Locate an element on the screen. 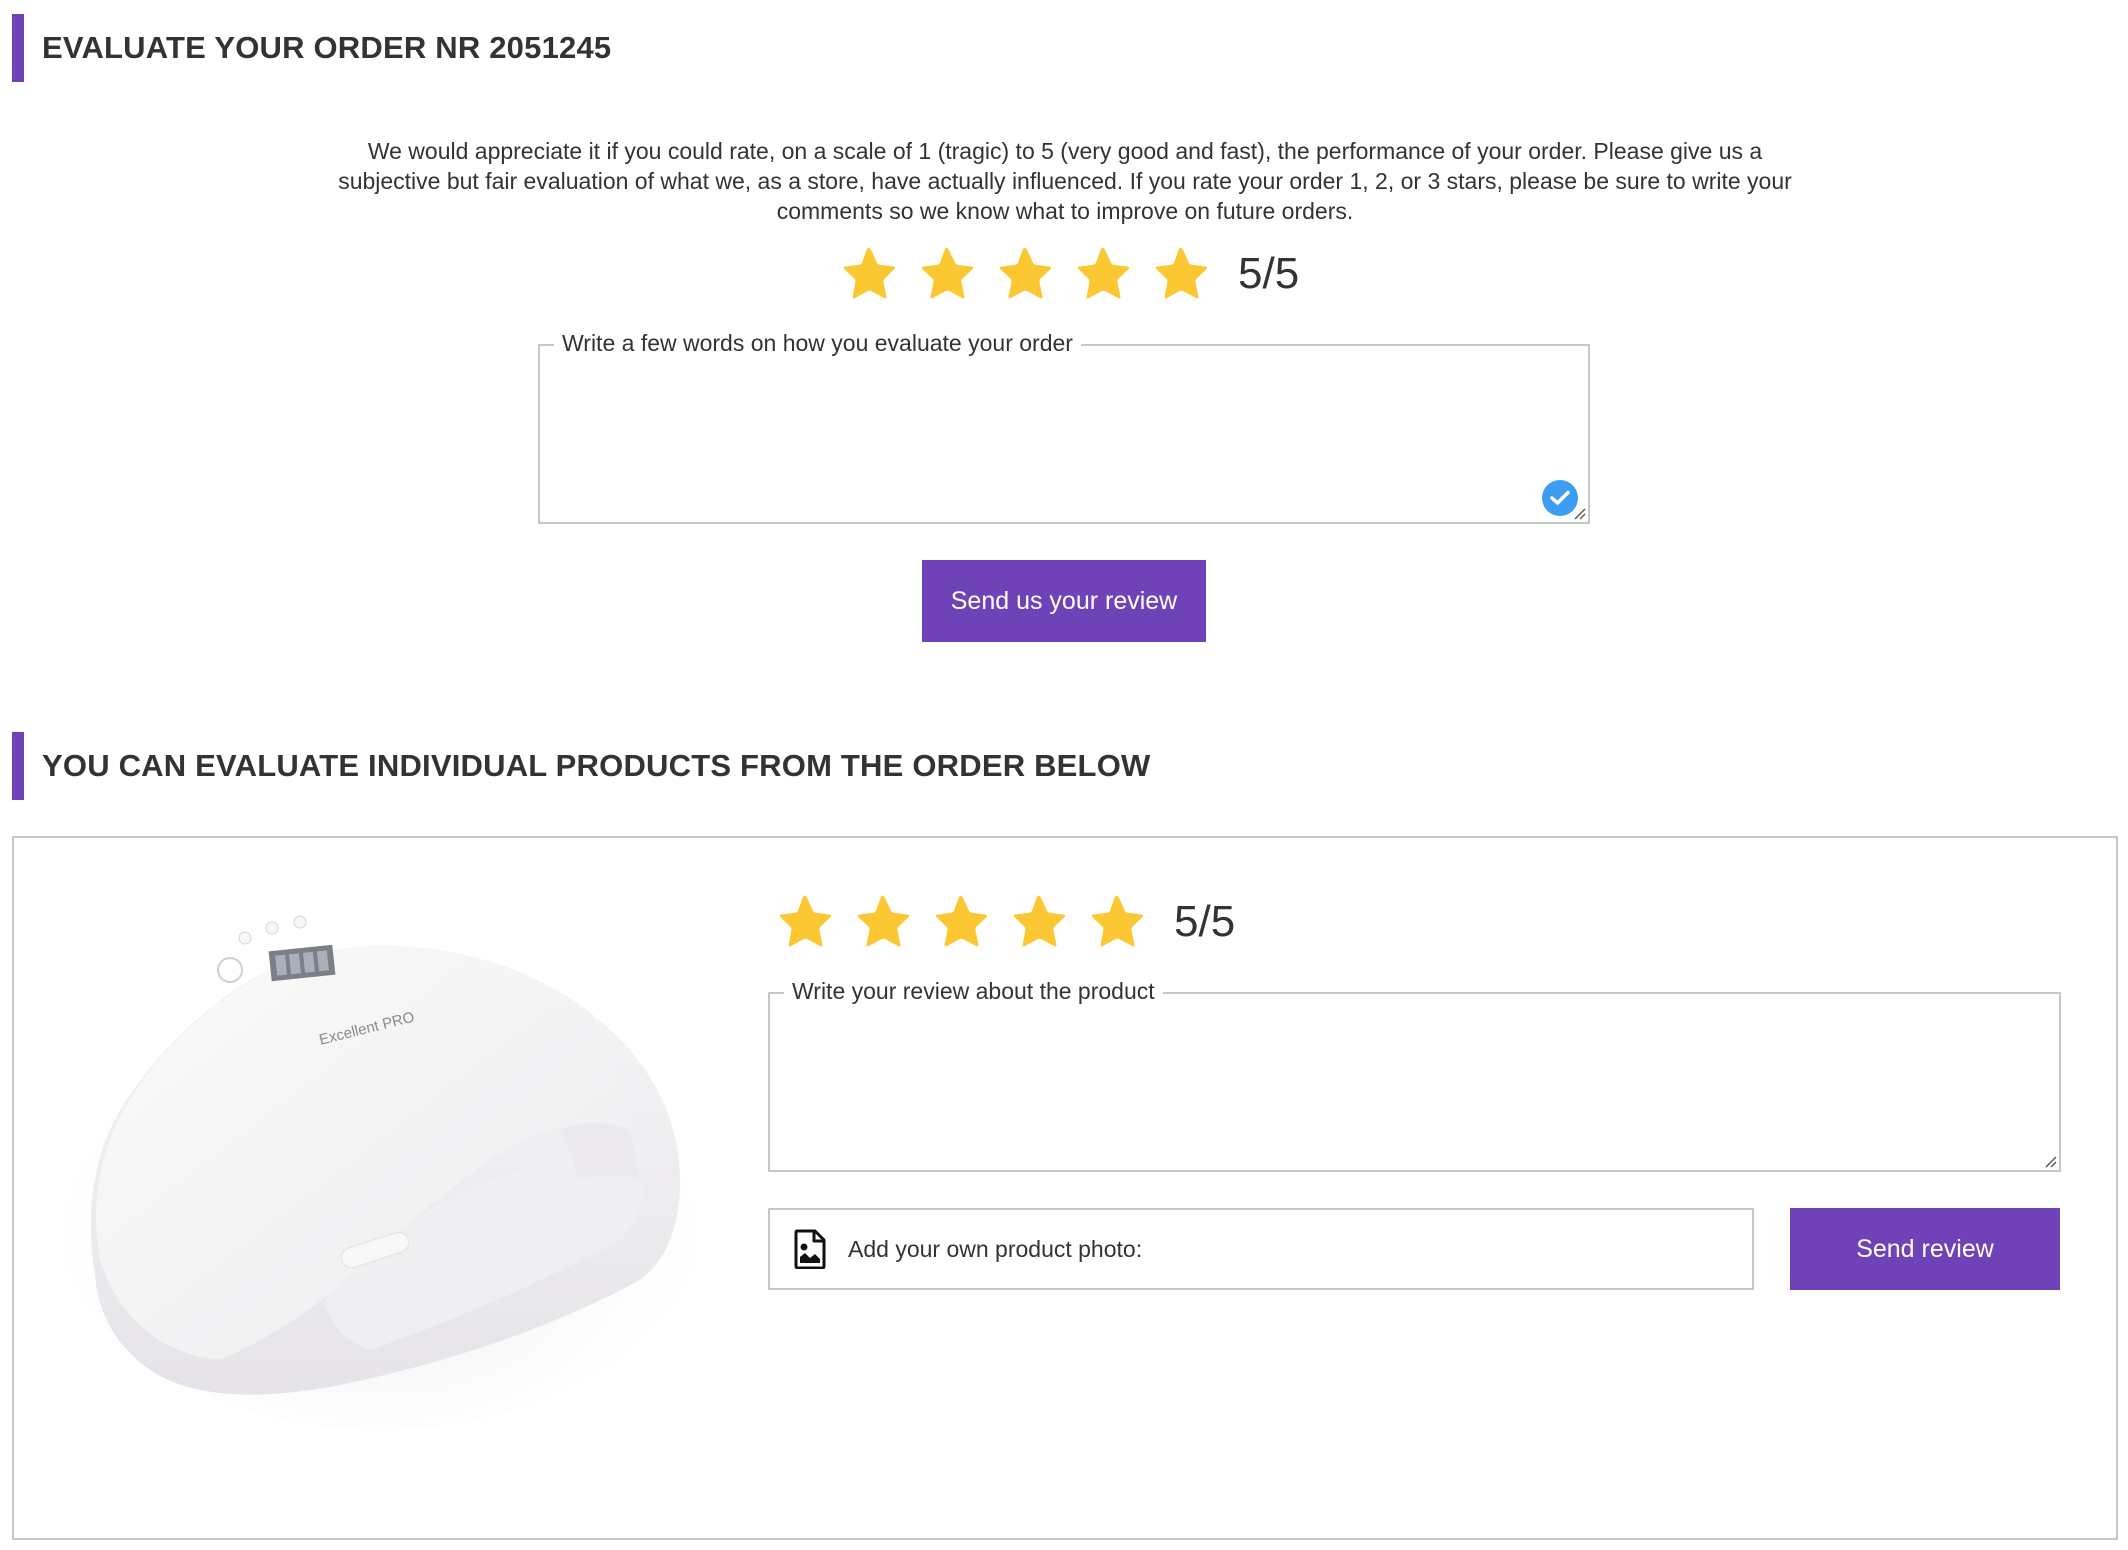 This screenshot has height=1550, width=2128. product-image: Excellent PRO is located at coordinates (380, 1172).